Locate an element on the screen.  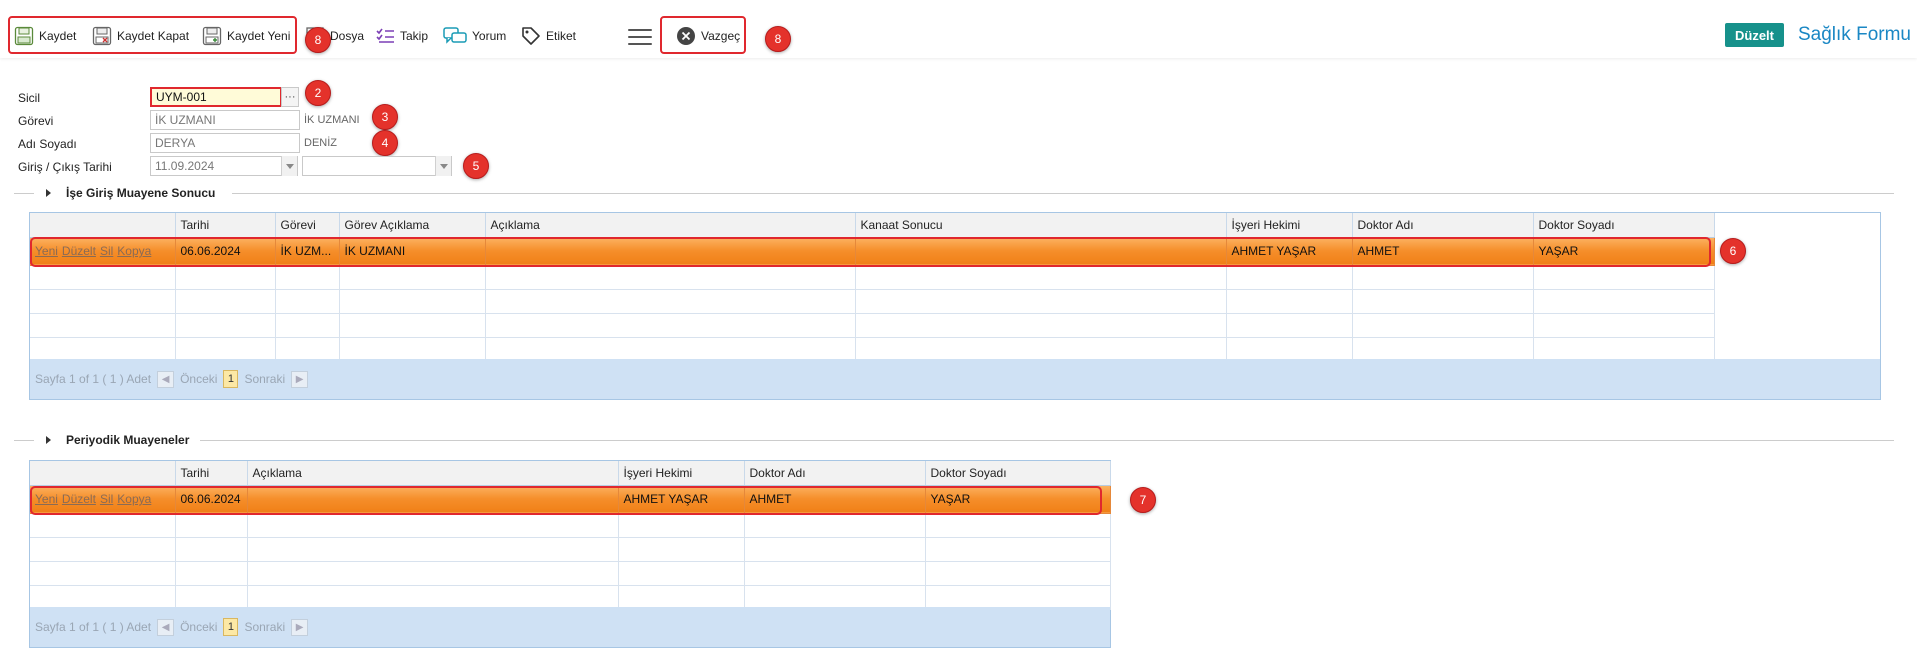
section-title: İşe Giriş Muayene Sonucu is located at coordinates (141, 193).